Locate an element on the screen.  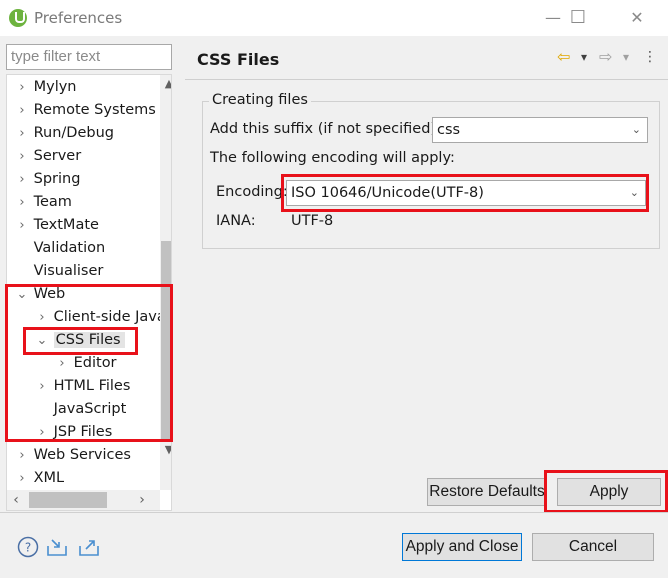
view-menu-icon: ⋮ is located at coordinates (650, 57).